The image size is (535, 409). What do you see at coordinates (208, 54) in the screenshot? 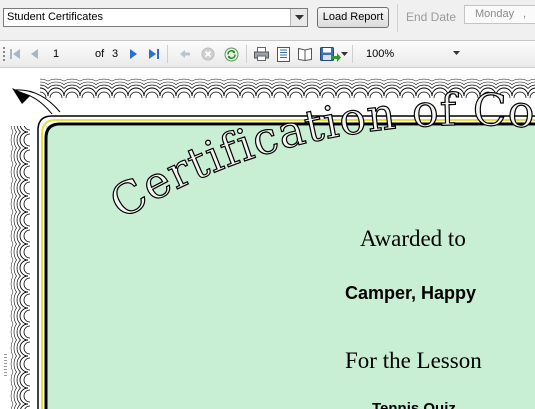
I see `stop-icon` at bounding box center [208, 54].